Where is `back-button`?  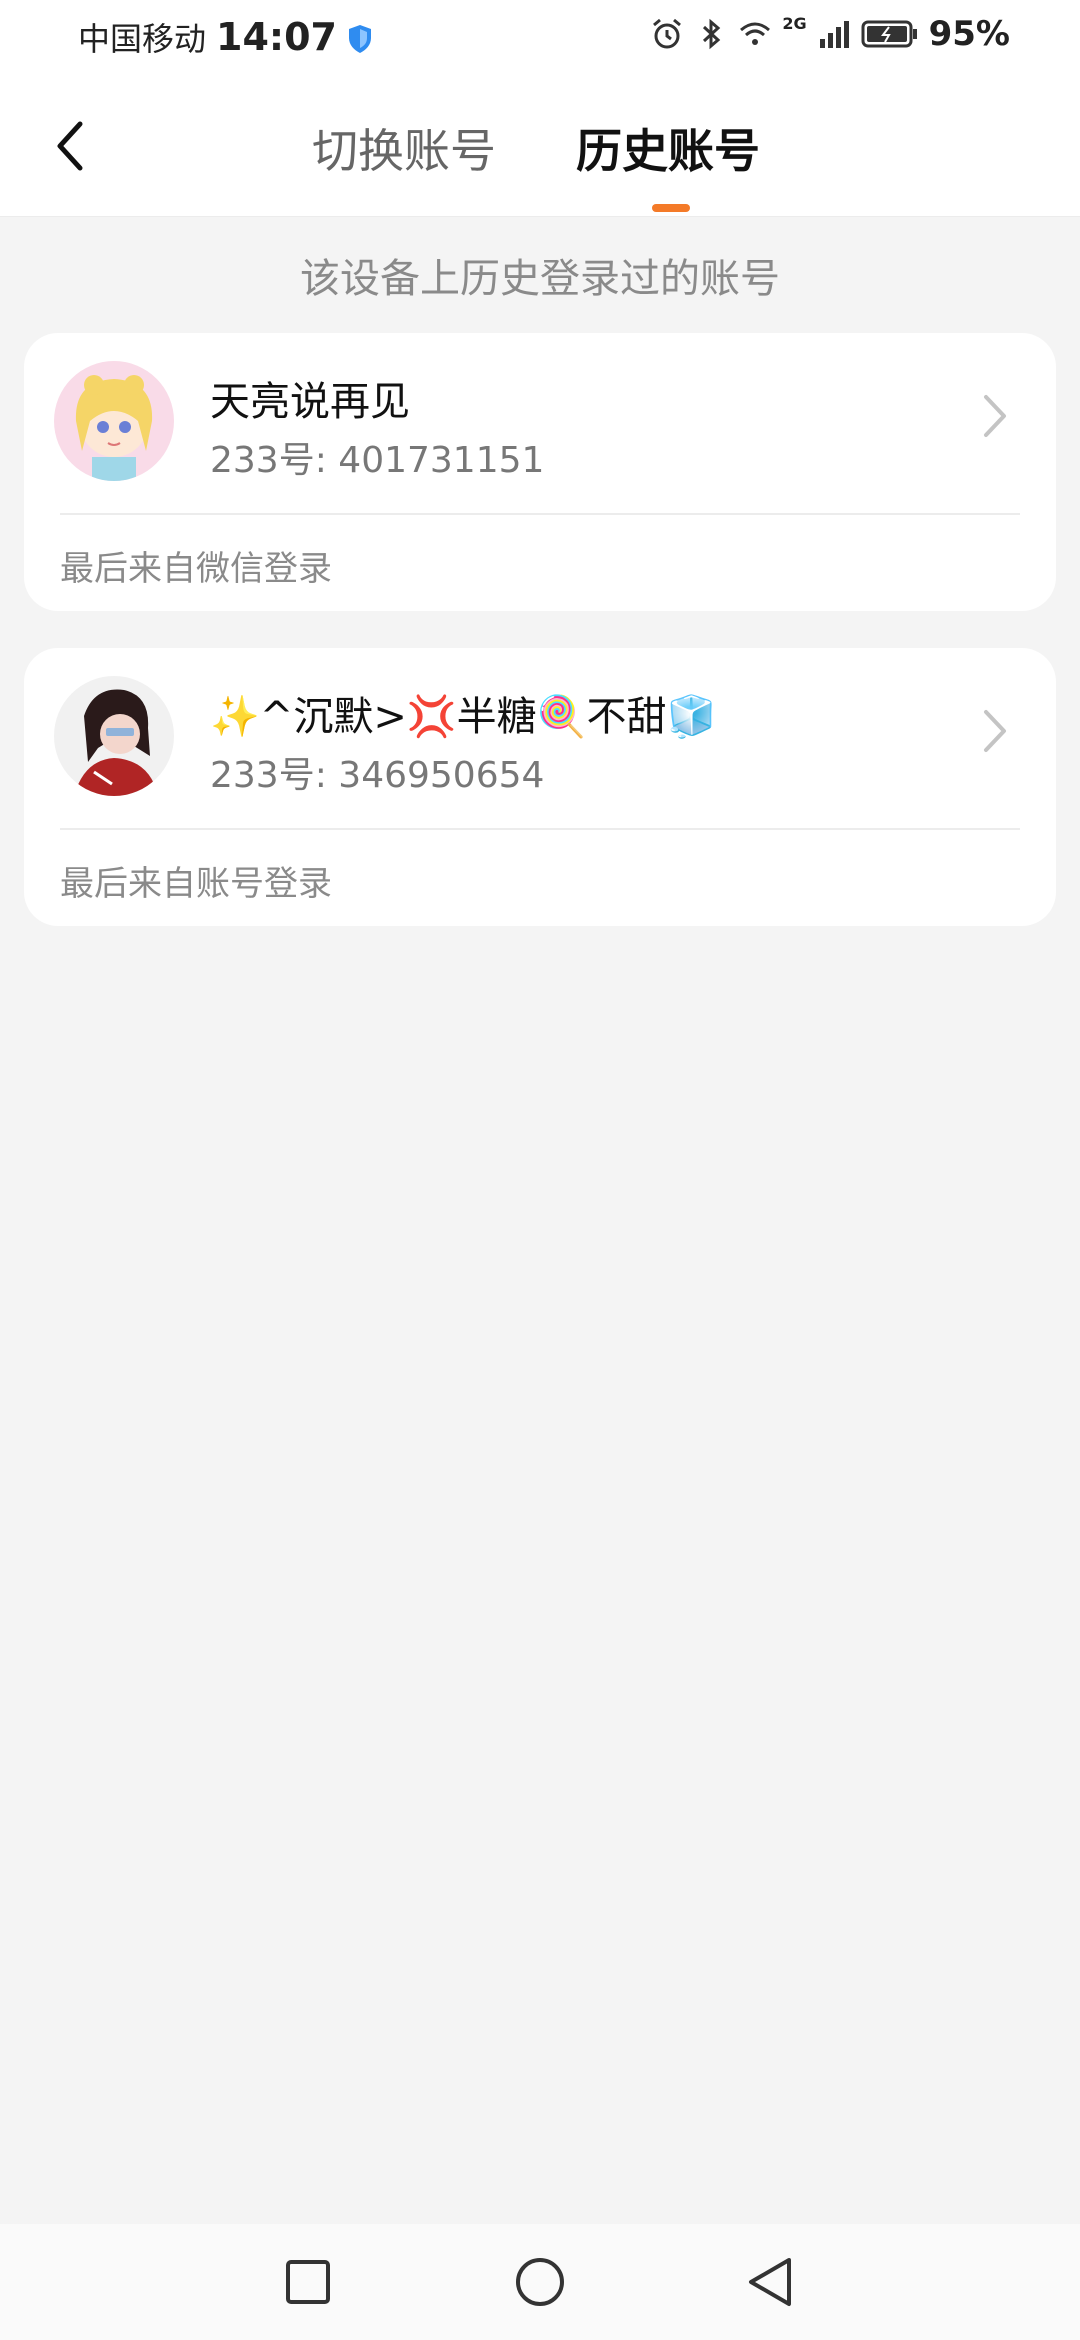 back-button is located at coordinates (70, 146).